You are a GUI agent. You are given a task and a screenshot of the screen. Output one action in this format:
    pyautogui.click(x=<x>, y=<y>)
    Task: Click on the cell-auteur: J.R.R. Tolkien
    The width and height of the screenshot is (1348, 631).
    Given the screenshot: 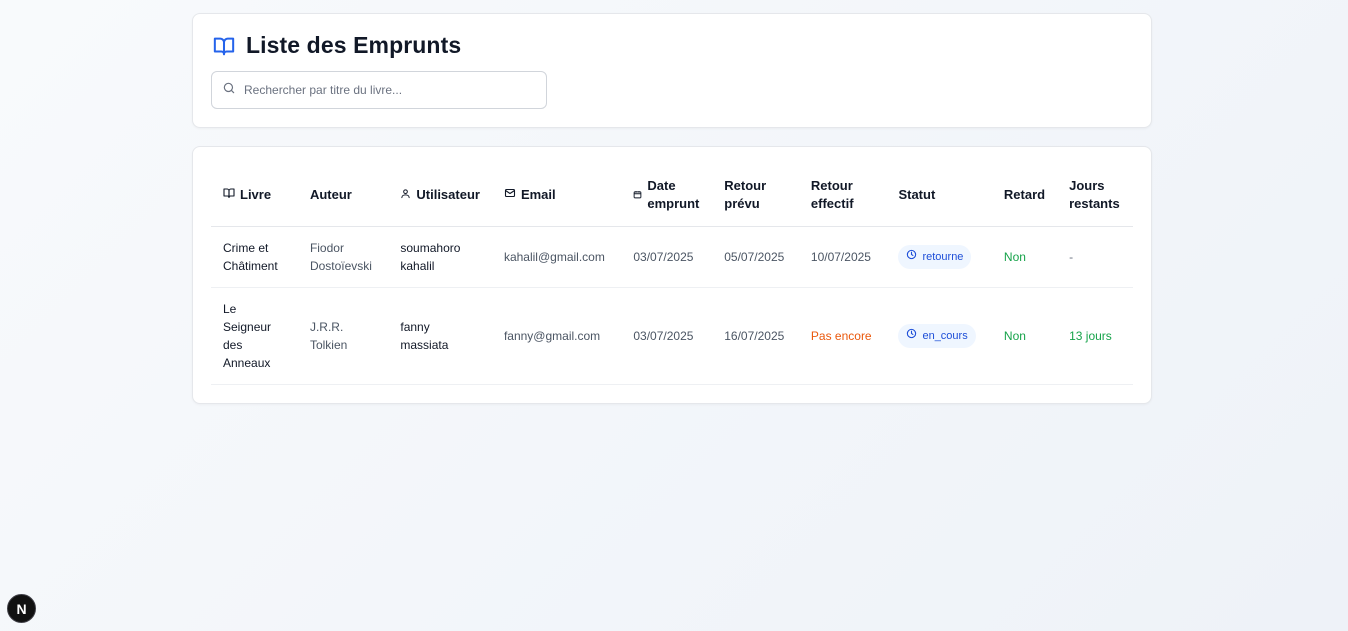 What is the action you would take?
    pyautogui.click(x=328, y=335)
    